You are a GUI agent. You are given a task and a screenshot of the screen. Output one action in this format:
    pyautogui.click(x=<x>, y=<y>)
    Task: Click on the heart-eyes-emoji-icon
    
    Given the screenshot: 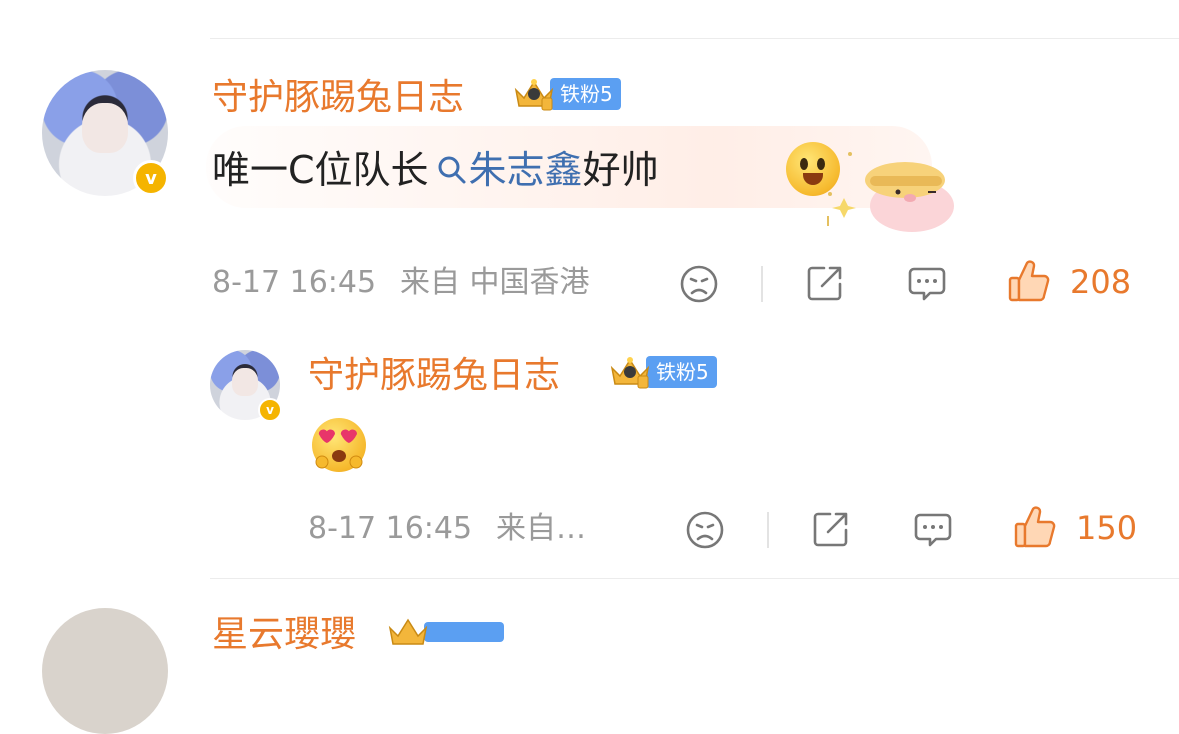 What is the action you would take?
    pyautogui.click(x=339, y=445)
    